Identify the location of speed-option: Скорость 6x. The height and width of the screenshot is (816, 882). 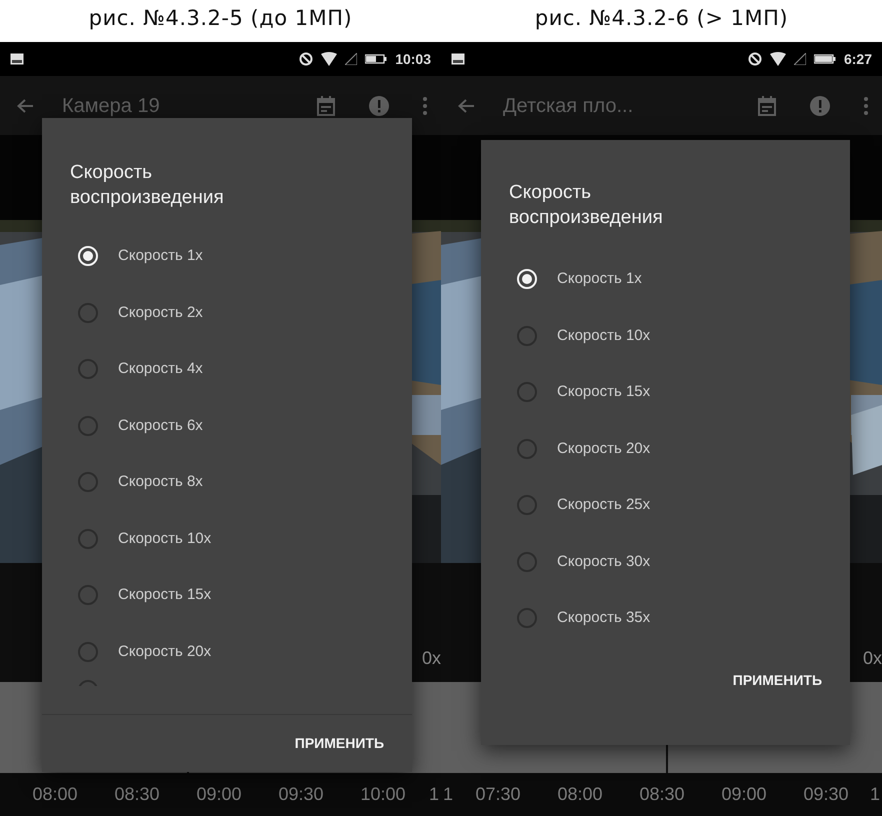
(227, 426).